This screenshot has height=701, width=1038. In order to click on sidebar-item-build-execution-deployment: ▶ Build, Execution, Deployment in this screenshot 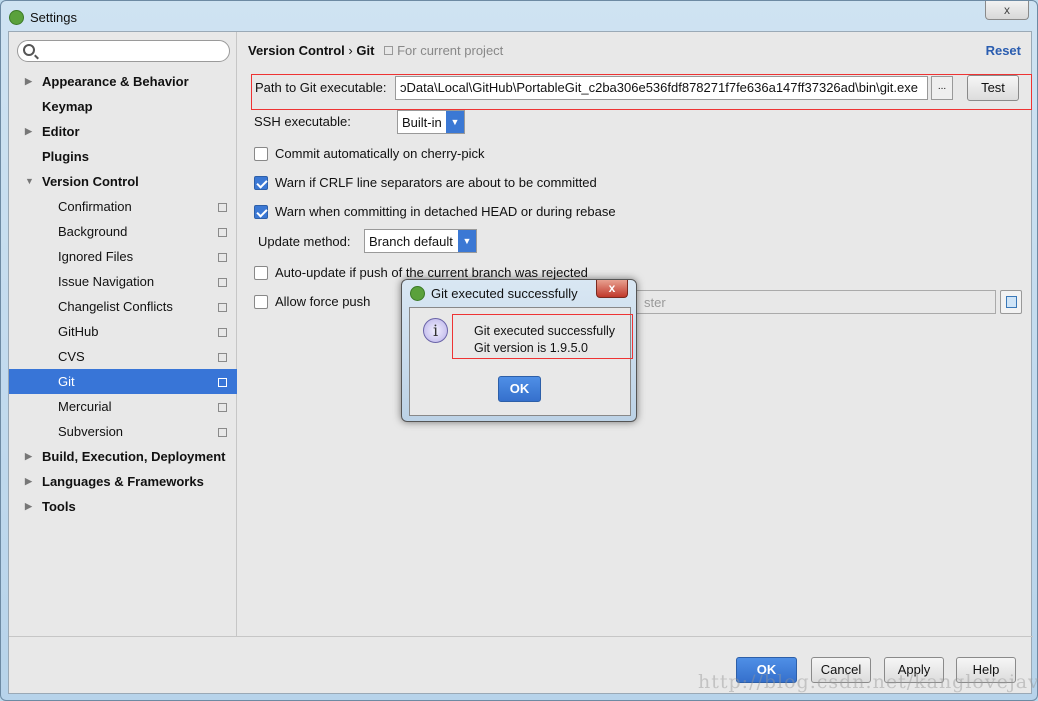, I will do `click(123, 456)`.